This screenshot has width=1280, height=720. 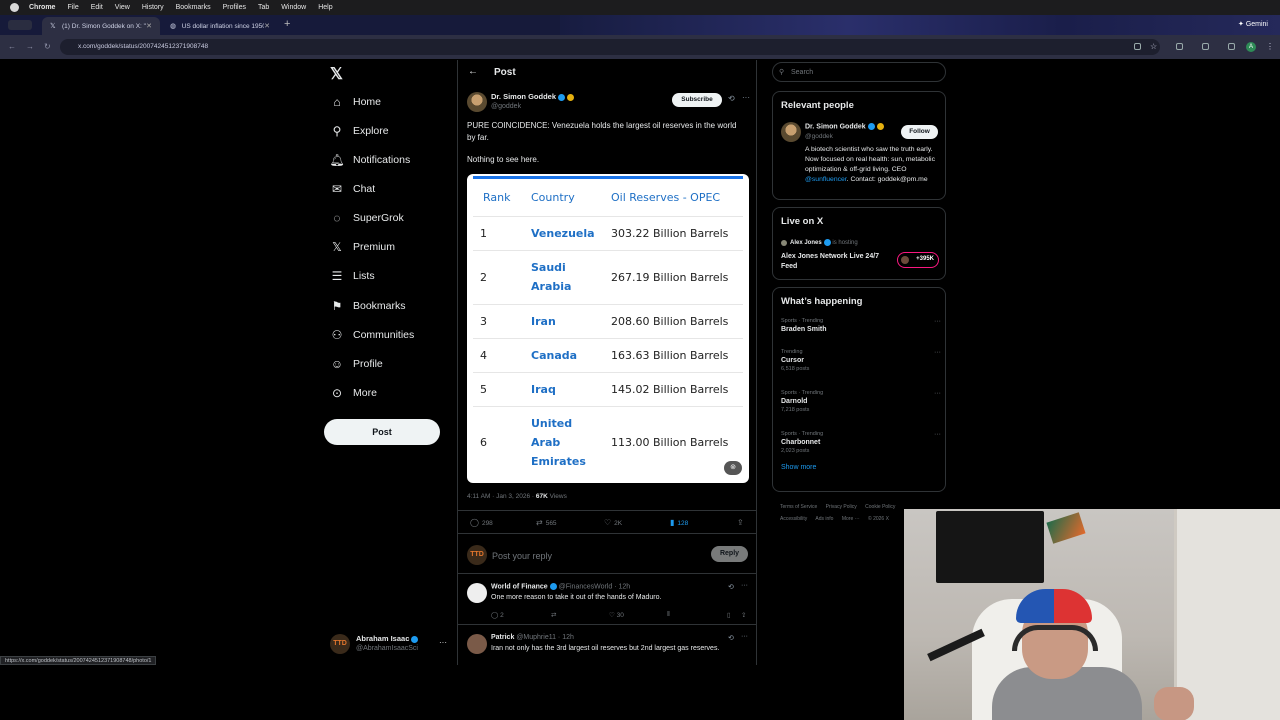 I want to click on footer-link: Ads info, so click(x=824, y=519).